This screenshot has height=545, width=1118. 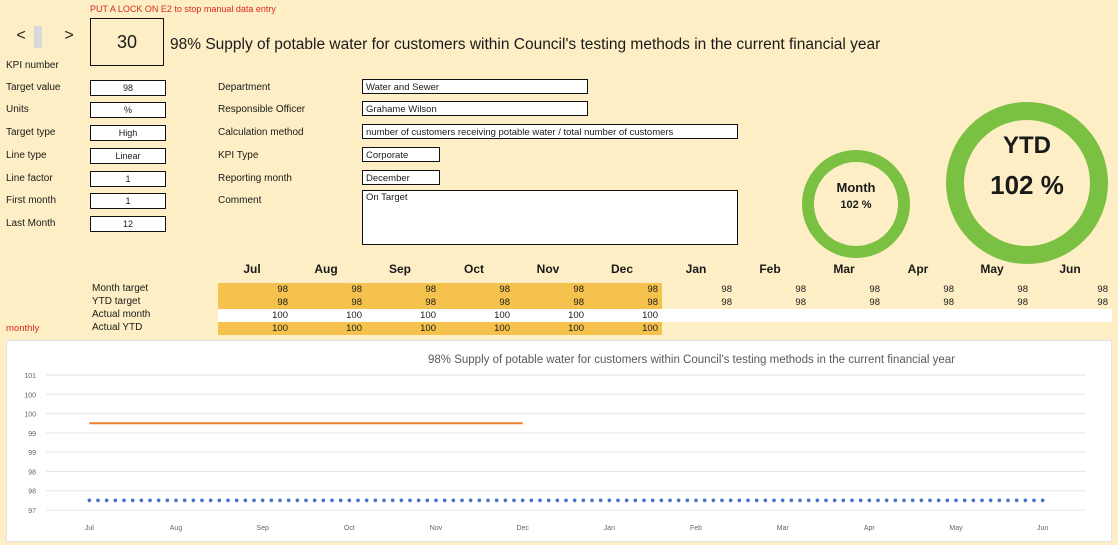 What do you see at coordinates (33, 87) in the screenshot?
I see `target-value-label: Target value` at bounding box center [33, 87].